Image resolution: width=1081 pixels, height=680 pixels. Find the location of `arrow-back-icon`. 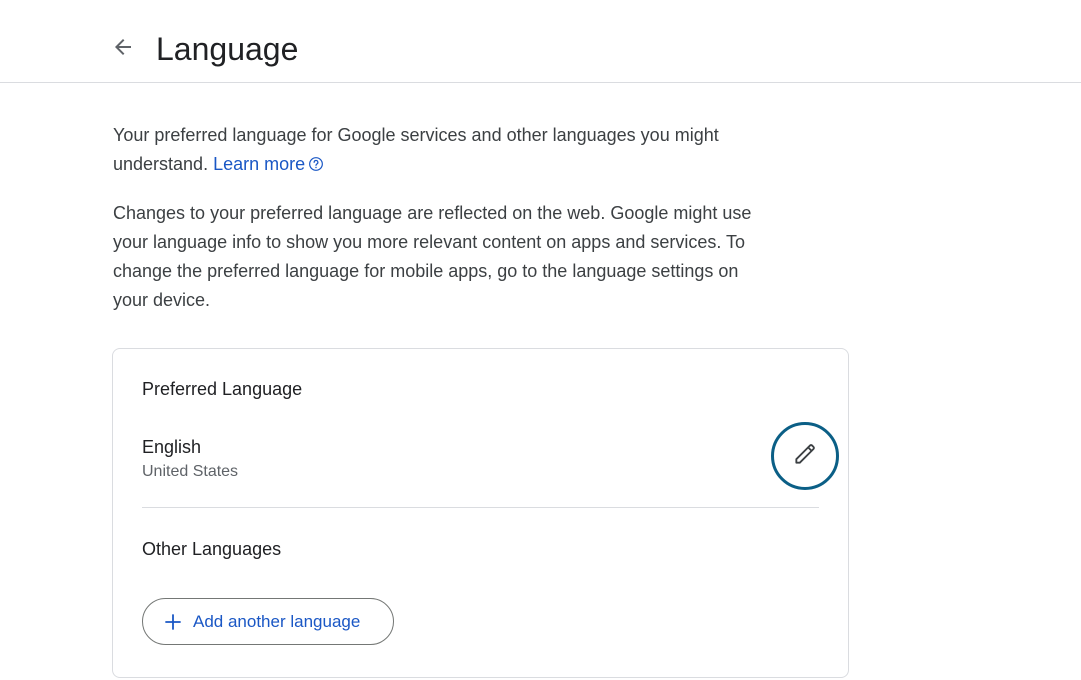

arrow-back-icon is located at coordinates (123, 49).